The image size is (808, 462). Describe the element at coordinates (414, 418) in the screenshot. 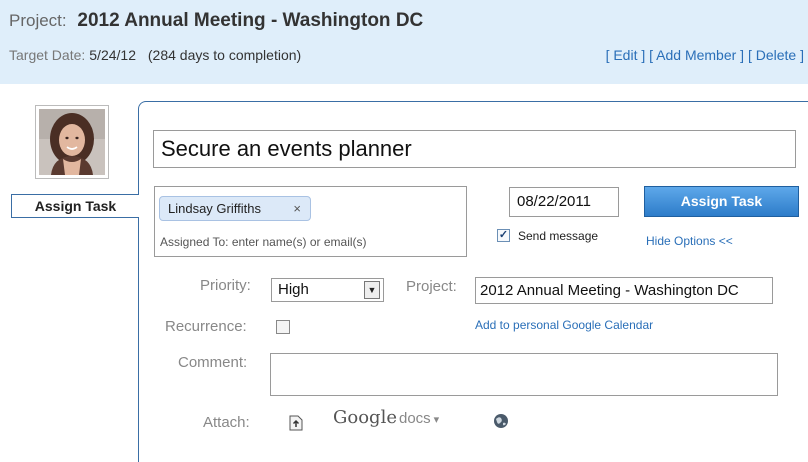

I see `google-docs-product: docs` at that location.